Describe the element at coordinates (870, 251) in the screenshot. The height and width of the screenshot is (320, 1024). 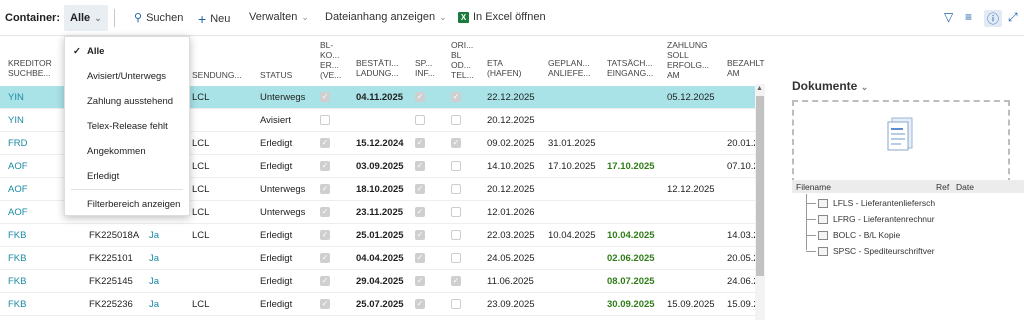
I see `file-list-item: SPSC - Spediteurschriftver` at that location.